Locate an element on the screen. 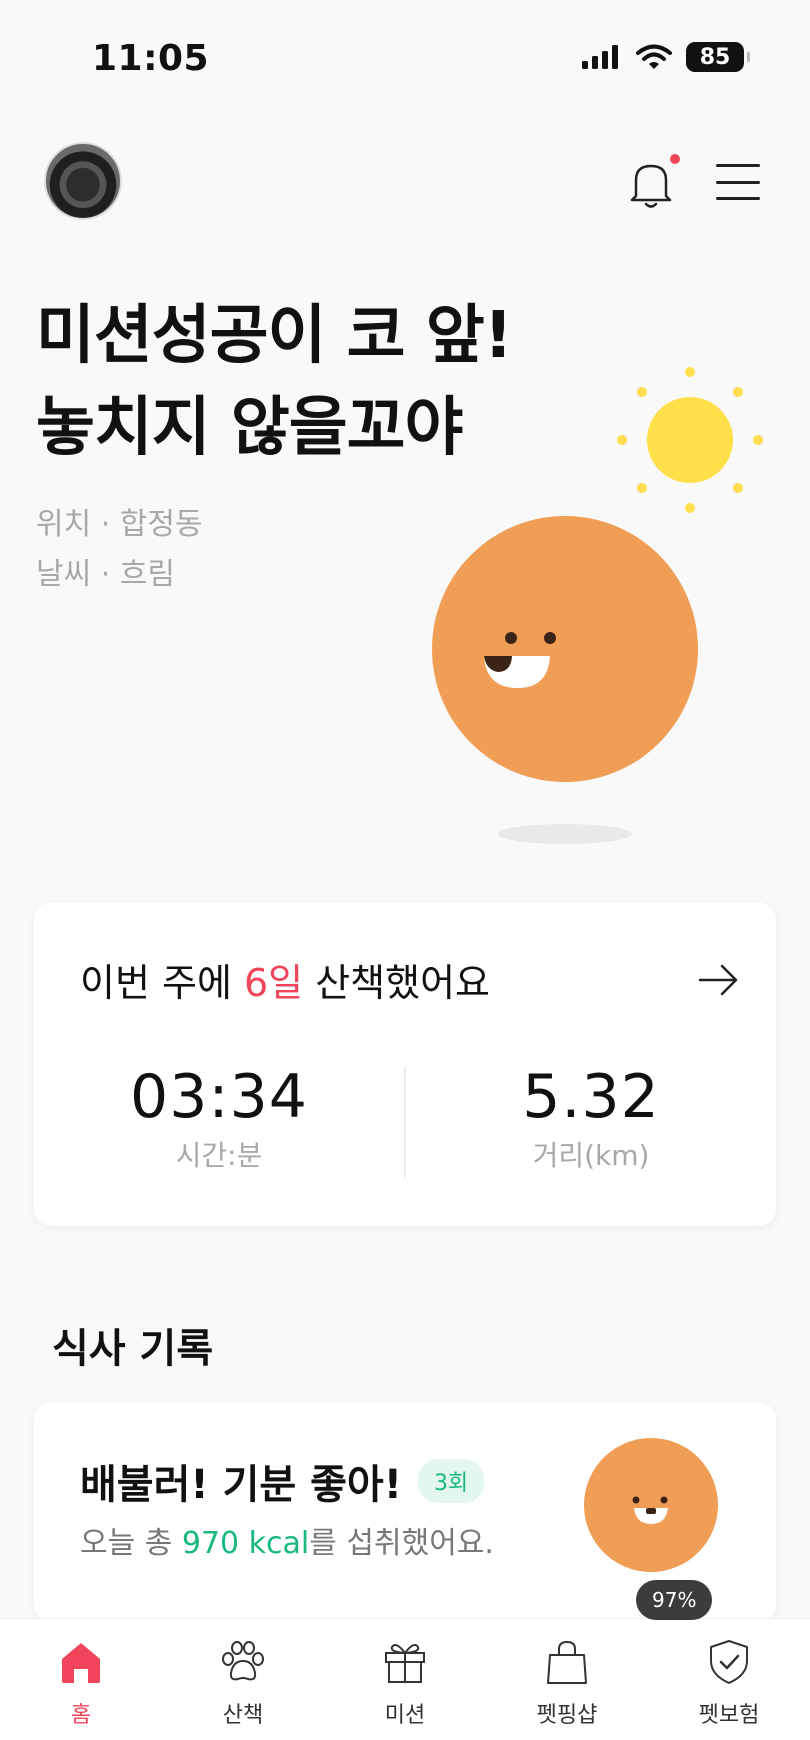 The width and height of the screenshot is (810, 1740). bottom-nav: 홈 산책 미션 펫핑샵 펫보험 is located at coordinates (405, 1679).